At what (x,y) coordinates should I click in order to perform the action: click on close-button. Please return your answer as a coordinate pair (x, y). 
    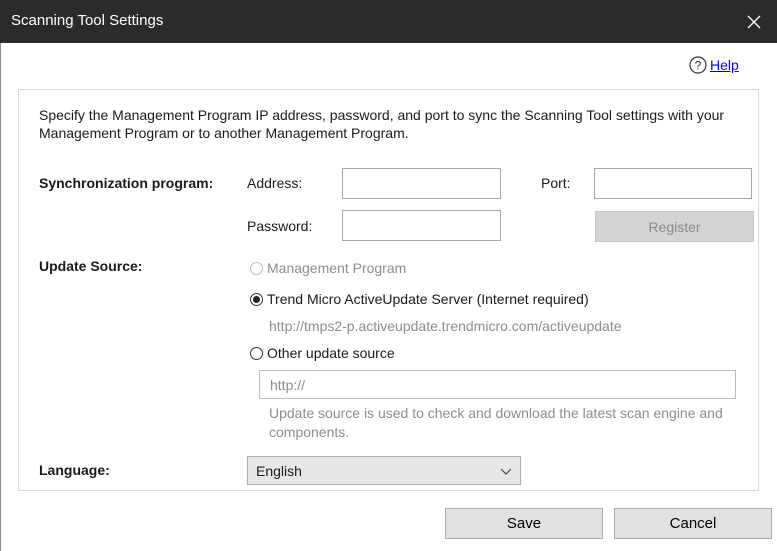
    Looking at the image, I should click on (754, 21).